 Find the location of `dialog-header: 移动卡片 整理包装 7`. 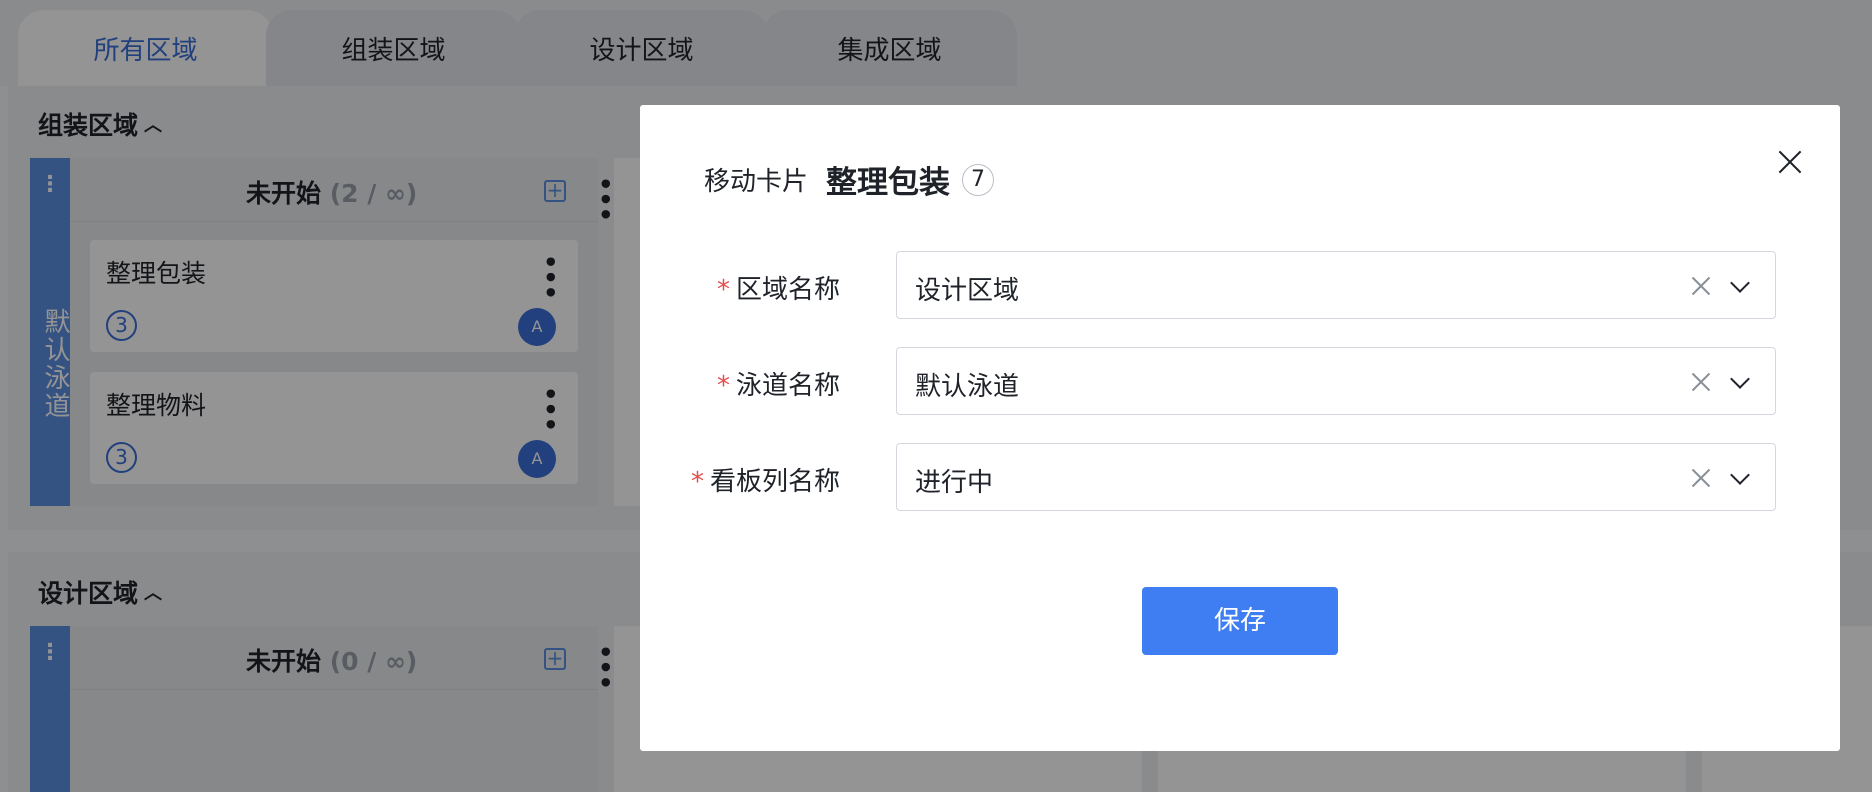

dialog-header: 移动卡片 整理包装 7 is located at coordinates (849, 179).